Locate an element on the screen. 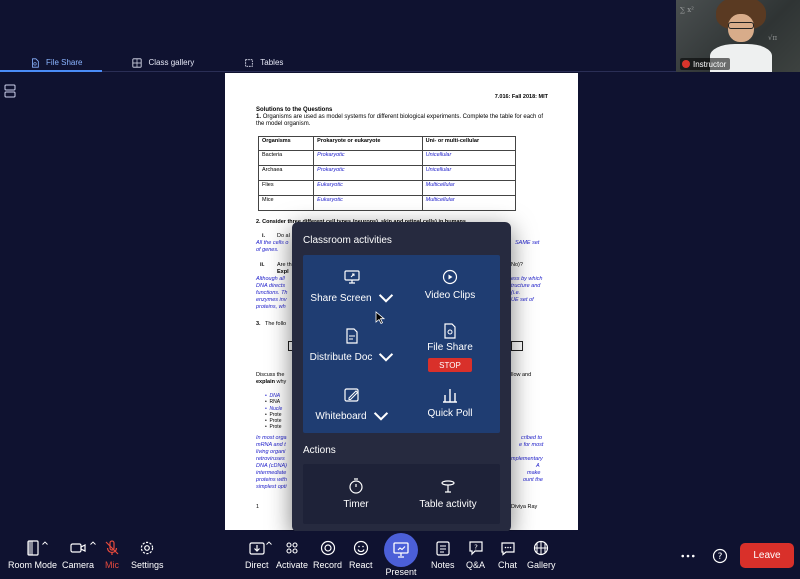 The height and width of the screenshot is (579, 800). distribute-doc-icon is located at coordinates (352, 336).